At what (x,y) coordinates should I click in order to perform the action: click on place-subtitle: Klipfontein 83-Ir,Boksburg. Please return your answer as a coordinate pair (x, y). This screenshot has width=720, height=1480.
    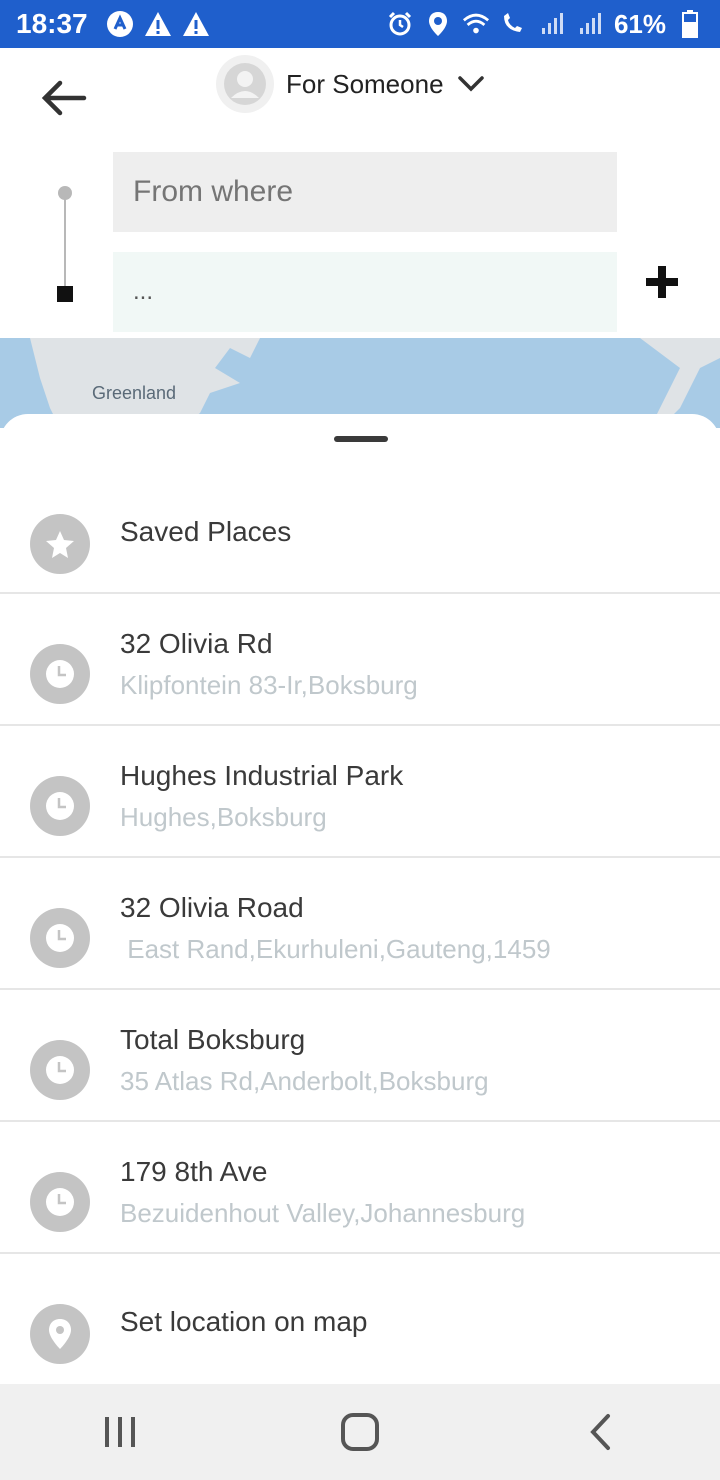
    Looking at the image, I should click on (269, 685).